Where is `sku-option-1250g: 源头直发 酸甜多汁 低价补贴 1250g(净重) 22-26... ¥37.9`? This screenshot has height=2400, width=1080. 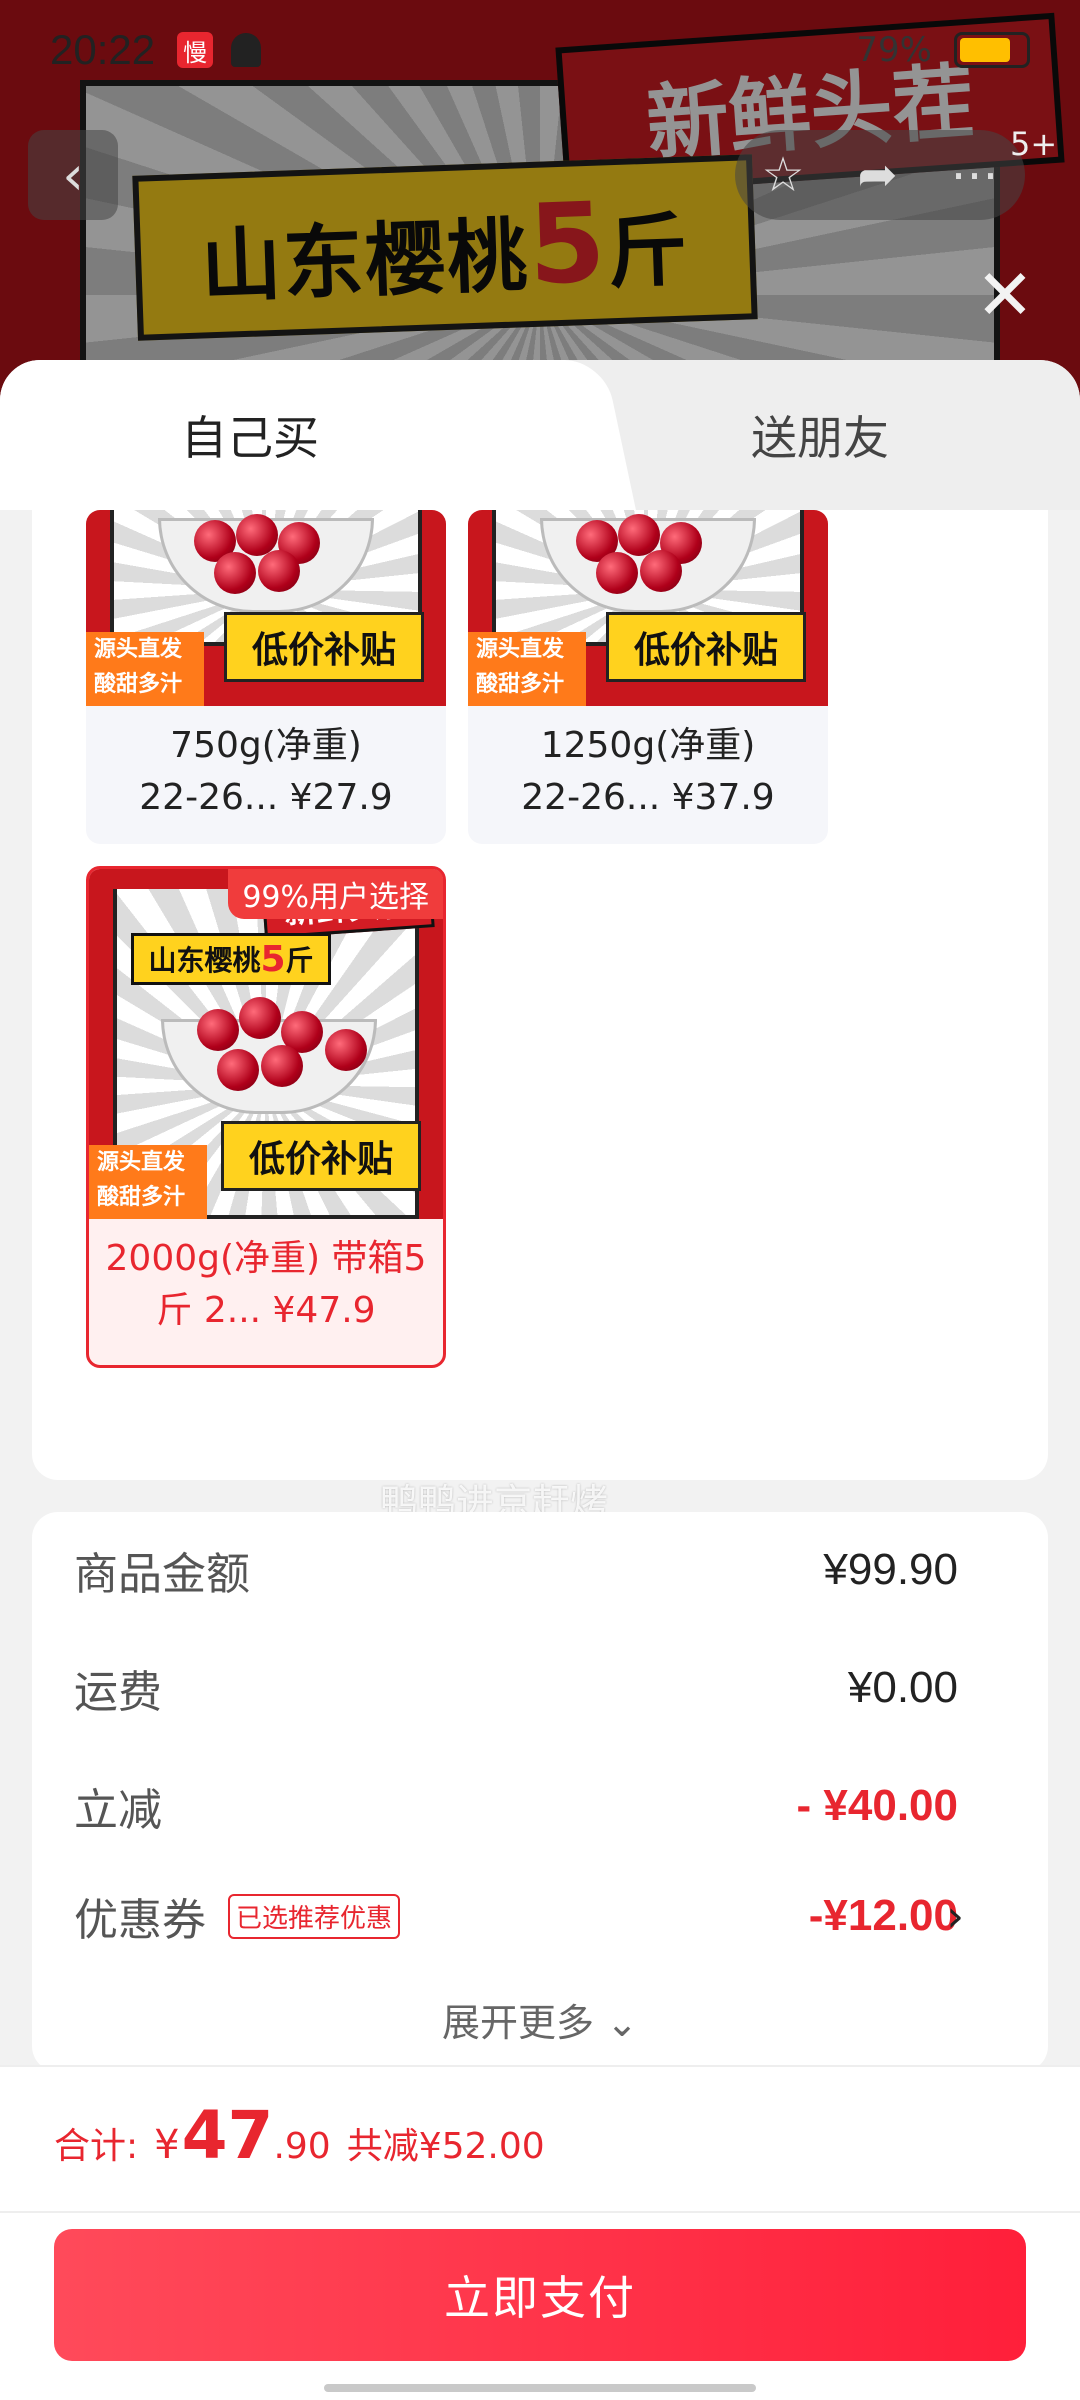 sku-option-1250g: 源头直发 酸甜多汁 低价补贴 1250g(净重) 22-26... ¥37.9 is located at coordinates (648, 677).